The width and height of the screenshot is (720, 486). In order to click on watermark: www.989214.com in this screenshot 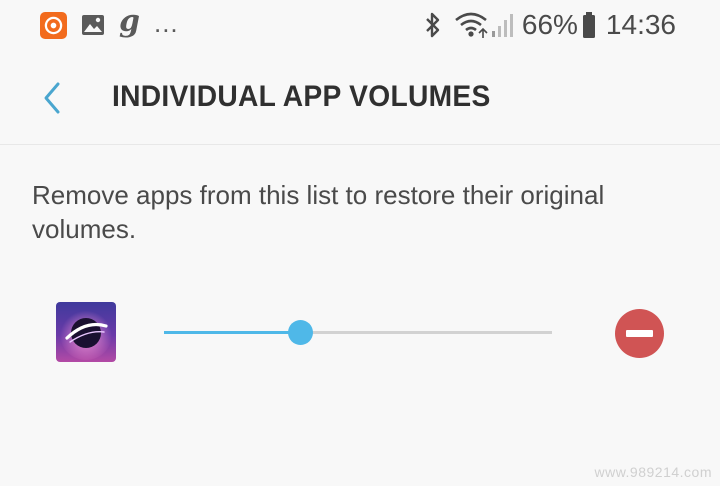, I will do `click(653, 472)`.